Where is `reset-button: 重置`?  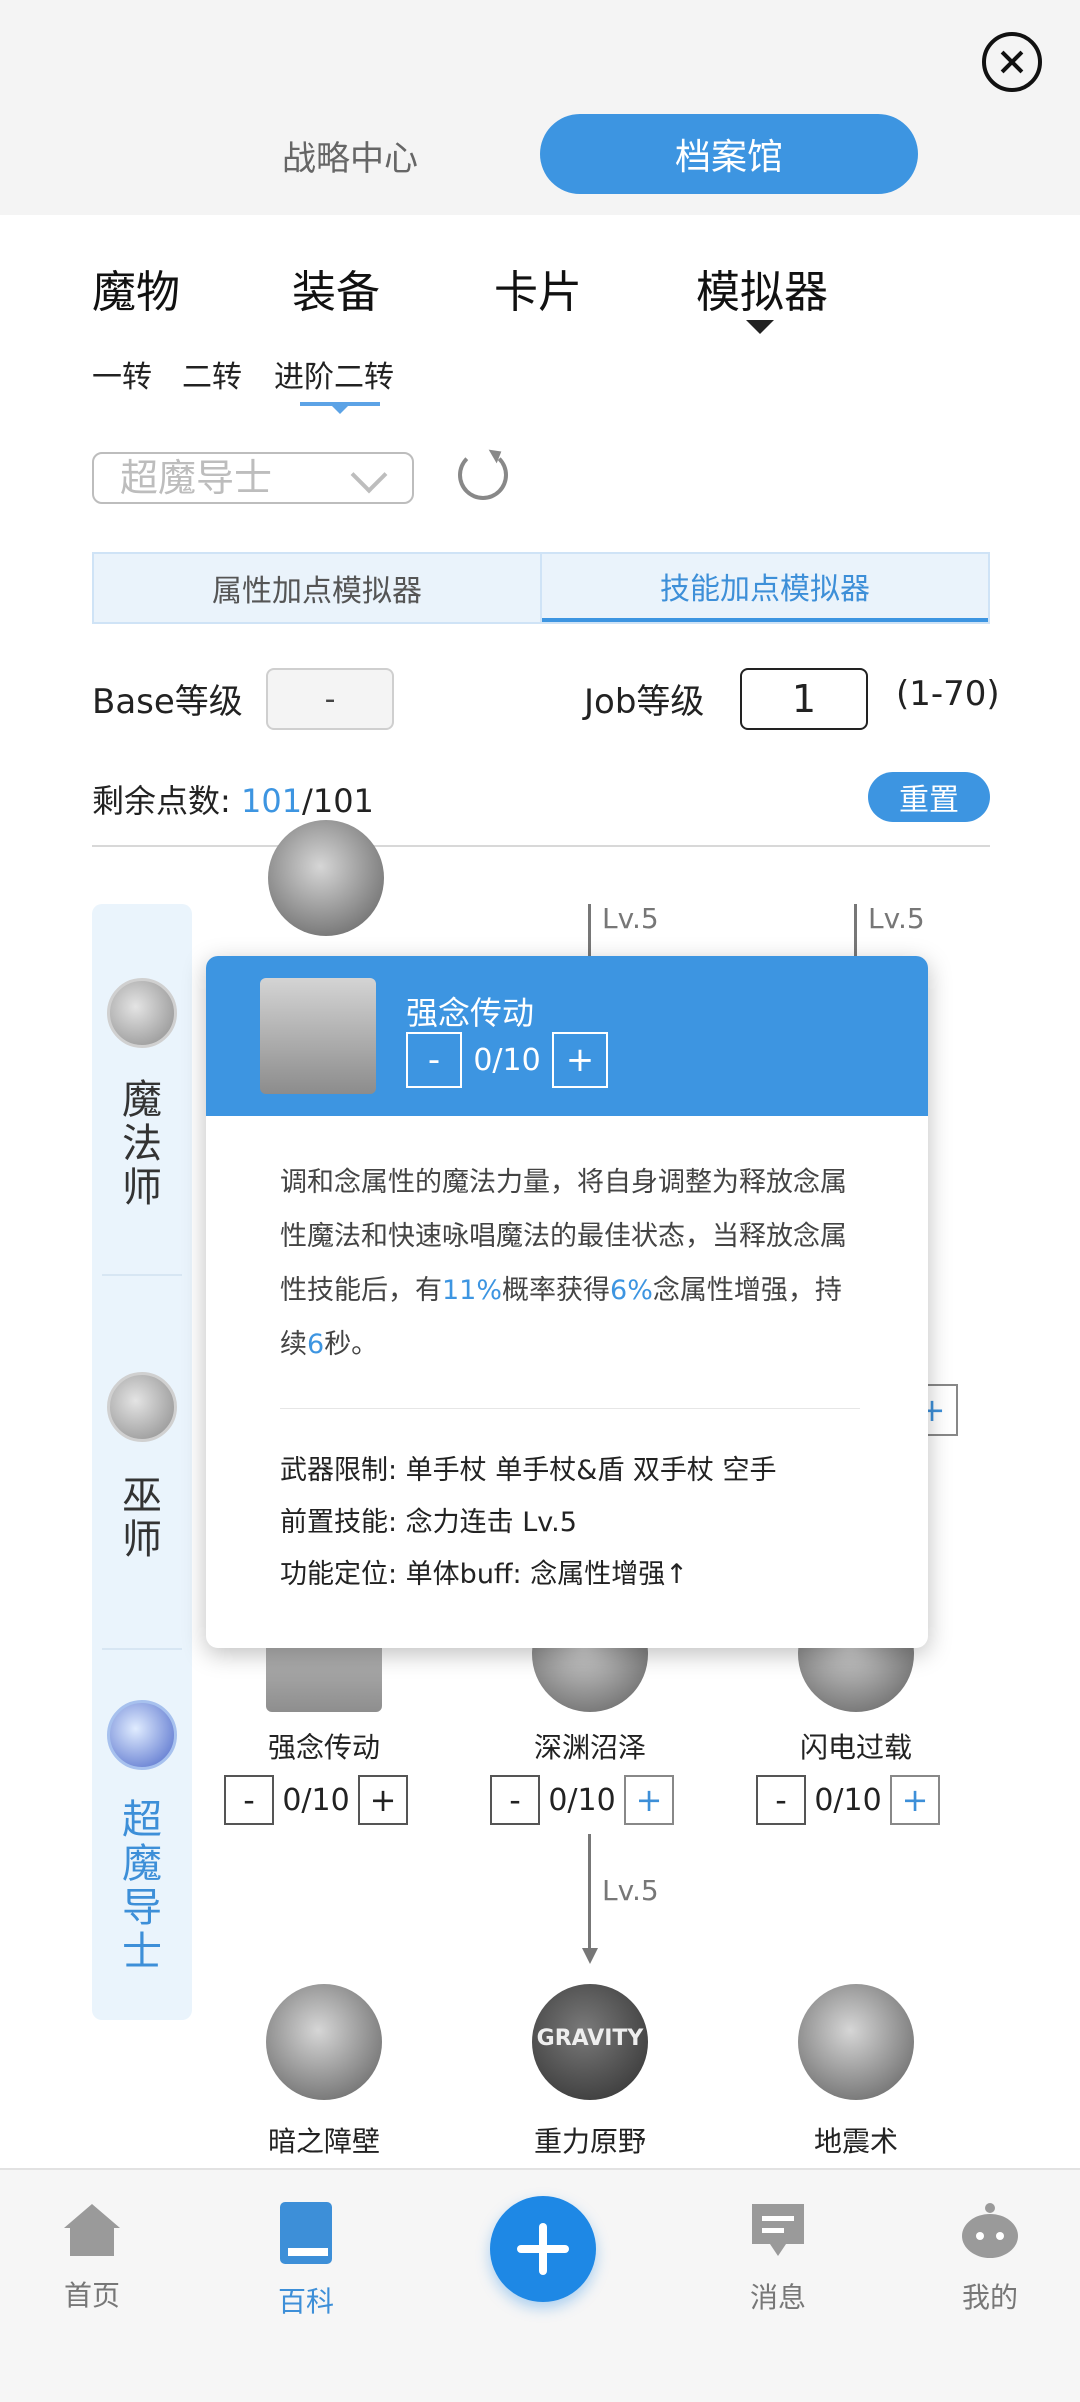
reset-button: 重置 is located at coordinates (929, 797).